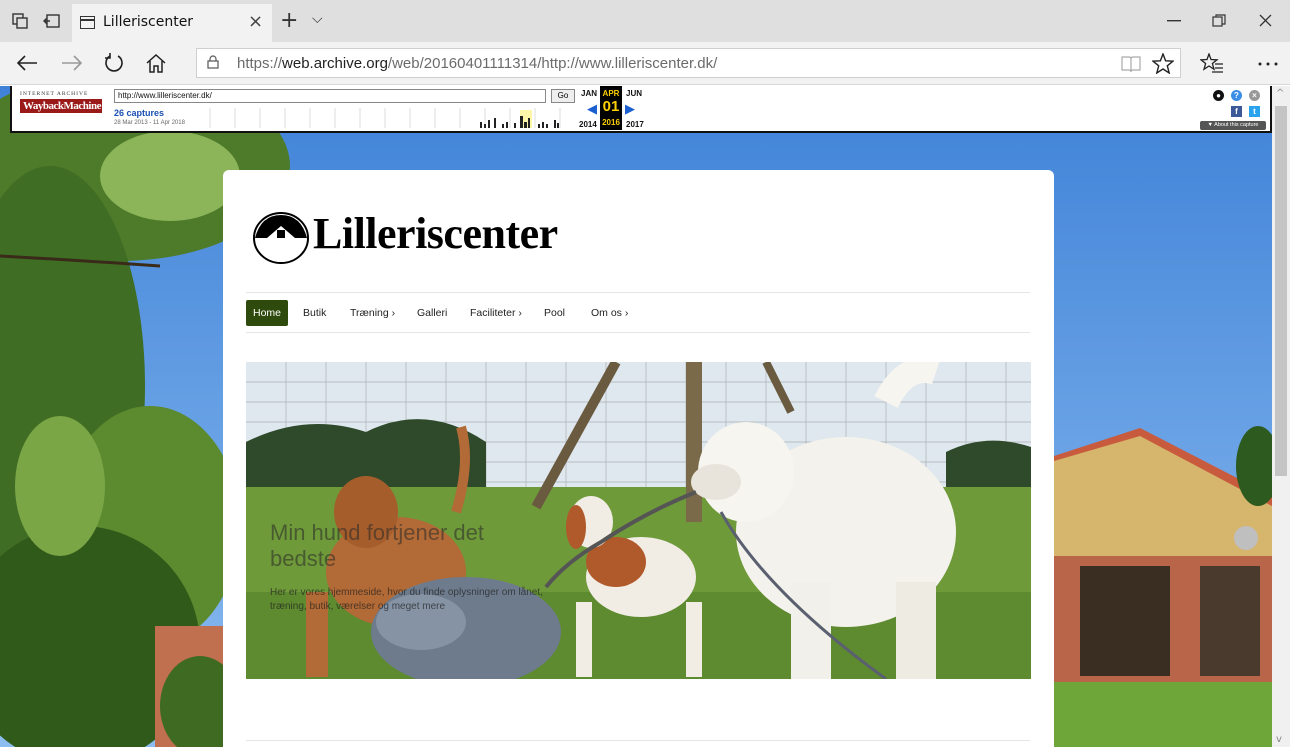 The height and width of the screenshot is (747, 1290). Describe the element at coordinates (1233, 125) in the screenshot. I see `wayback-about-capture: ▼ About this capture` at that location.